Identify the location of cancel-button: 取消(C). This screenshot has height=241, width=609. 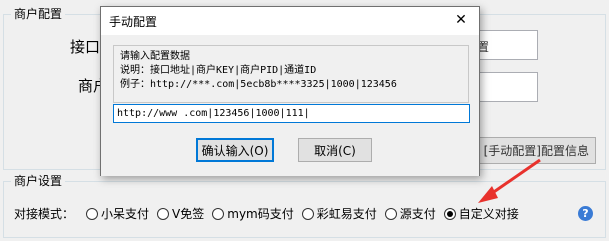
(335, 150).